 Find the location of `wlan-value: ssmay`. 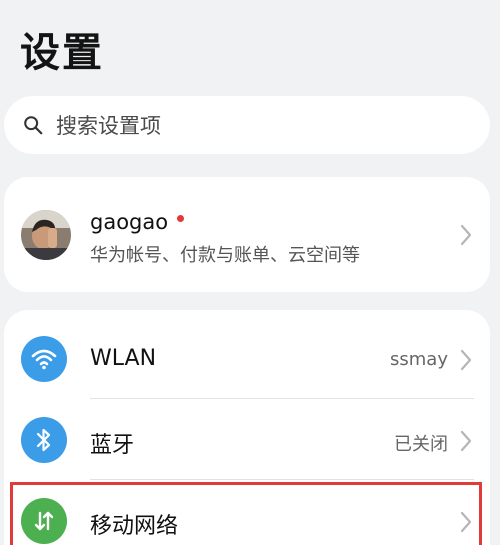

wlan-value: ssmay is located at coordinates (419, 359).